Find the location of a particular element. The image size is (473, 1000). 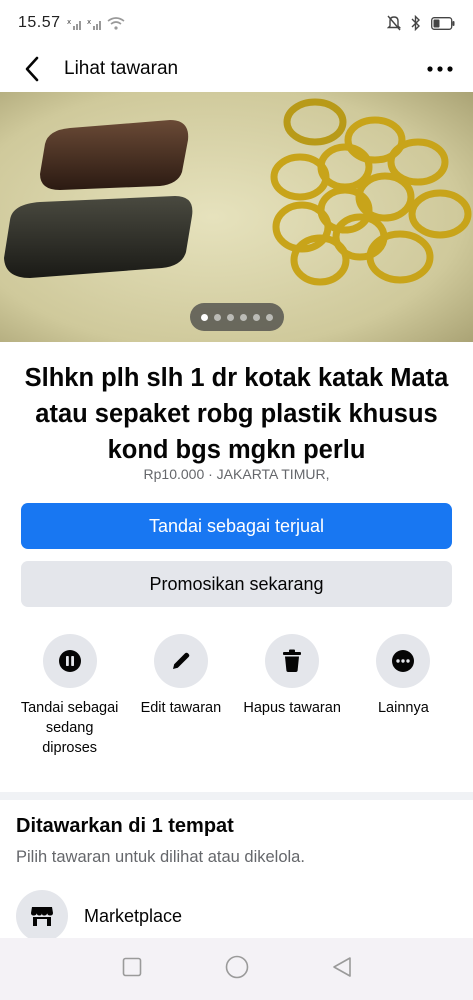

more-actions-label: Lainnya is located at coordinates (403, 708).